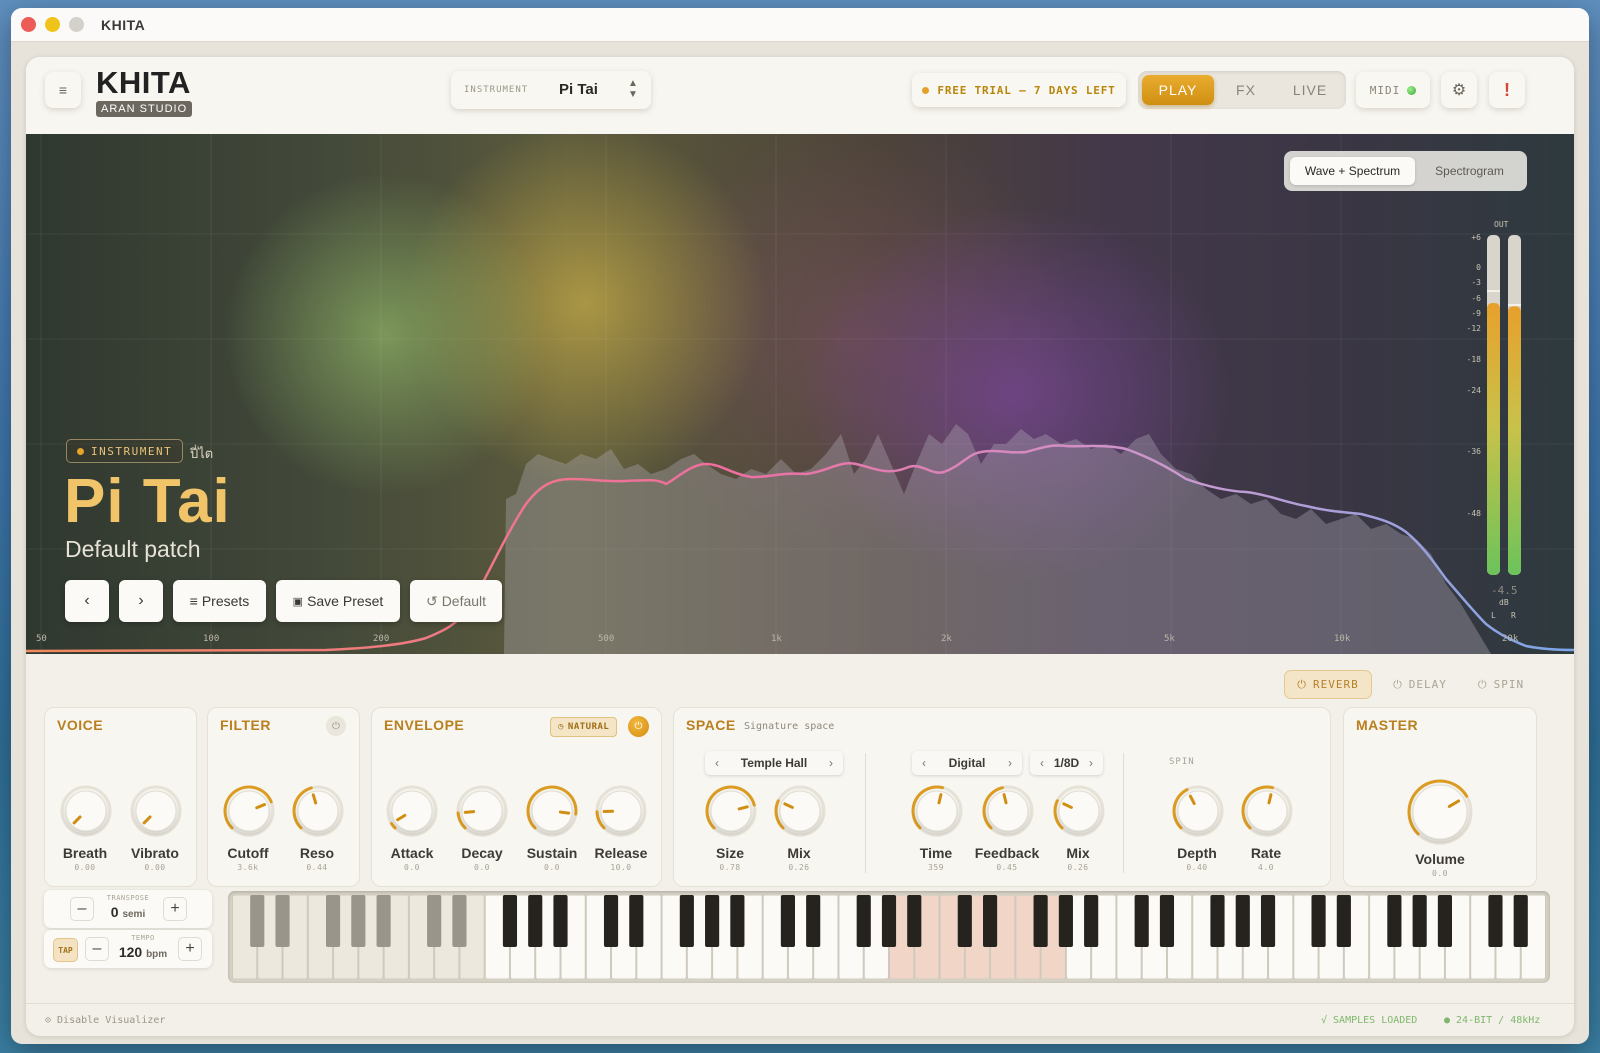 This screenshot has height=1053, width=1600. I want to click on close-window-button, so click(28, 24).